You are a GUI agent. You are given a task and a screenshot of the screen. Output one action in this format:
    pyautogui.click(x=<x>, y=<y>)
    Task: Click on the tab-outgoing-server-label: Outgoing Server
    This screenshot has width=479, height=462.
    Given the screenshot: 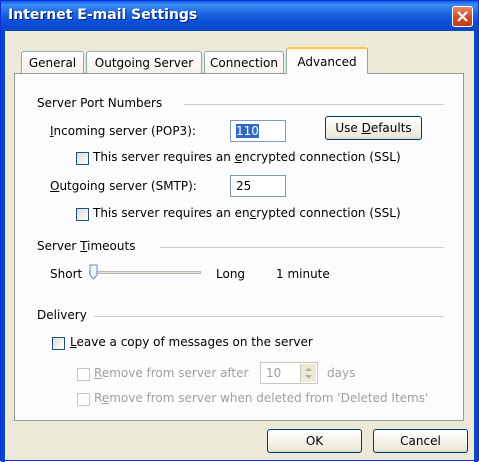 What is the action you would take?
    pyautogui.click(x=144, y=62)
    